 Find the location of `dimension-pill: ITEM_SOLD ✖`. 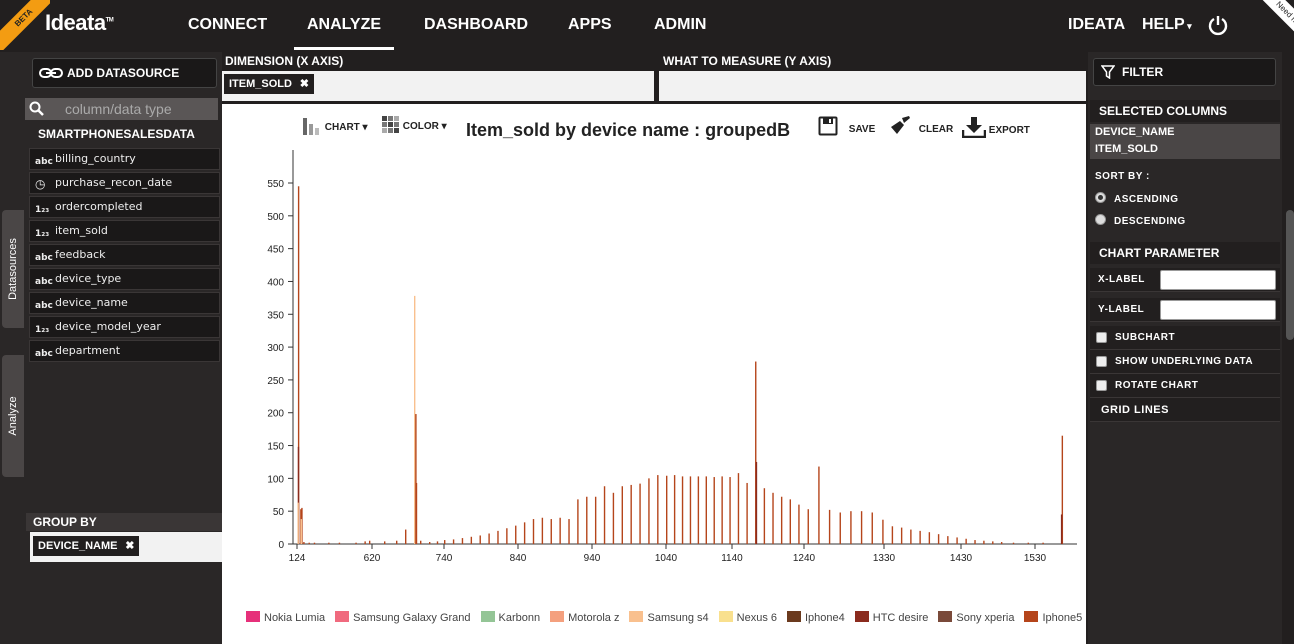

dimension-pill: ITEM_SOLD ✖ is located at coordinates (269, 84).